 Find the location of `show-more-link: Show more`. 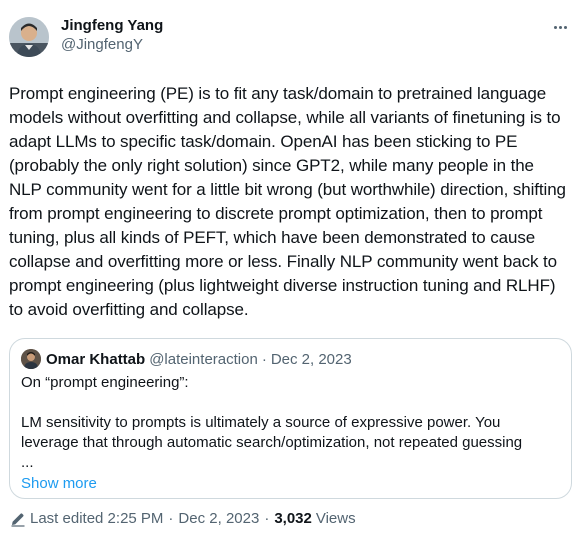

show-more-link: Show more is located at coordinates (59, 483).